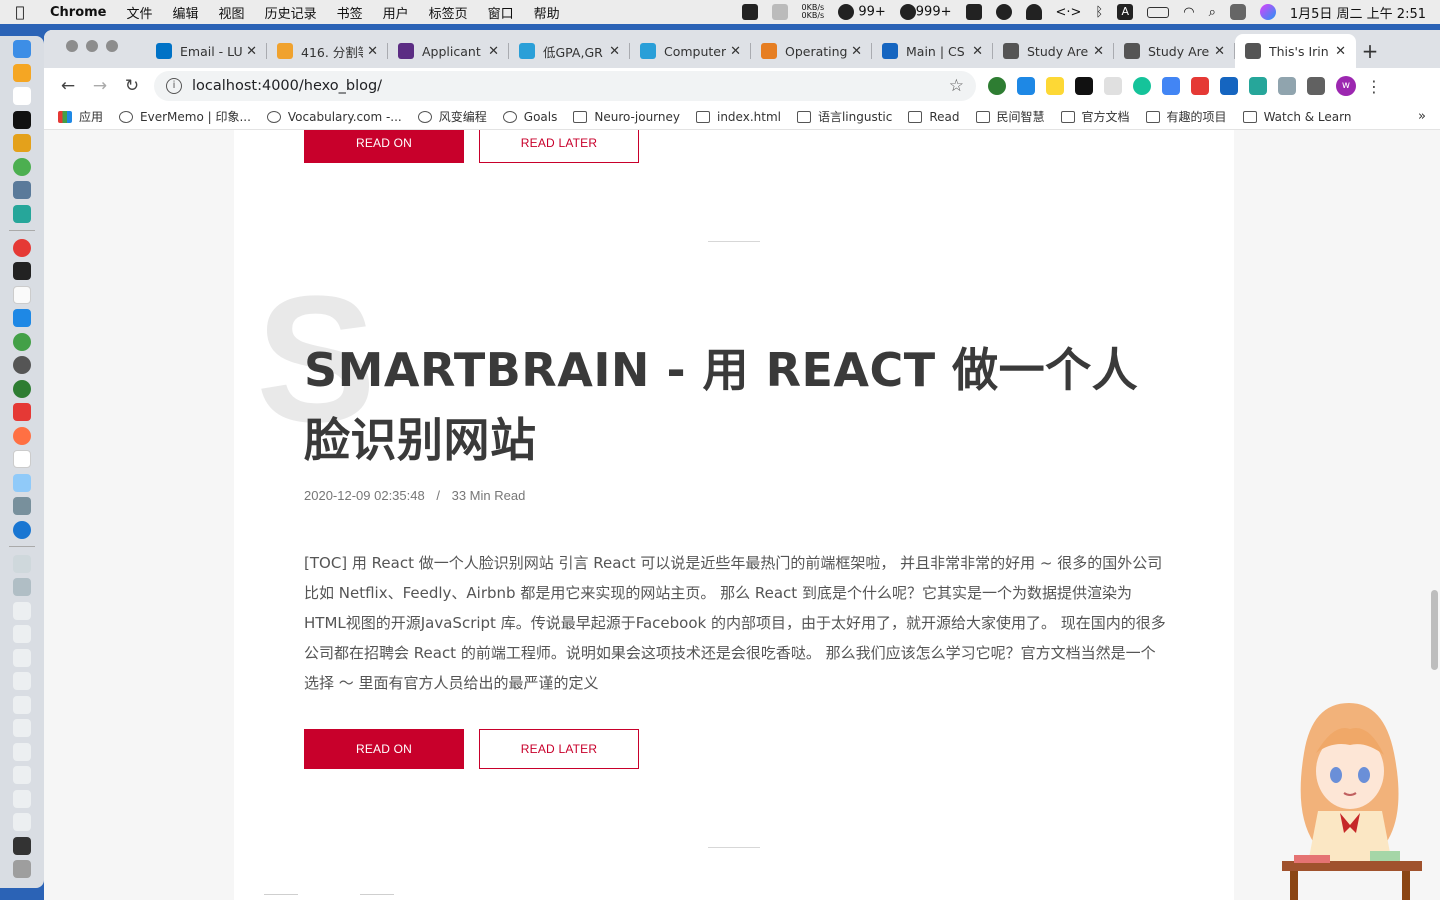  Describe the element at coordinates (1158, 12) in the screenshot. I see `battery-icon` at that location.